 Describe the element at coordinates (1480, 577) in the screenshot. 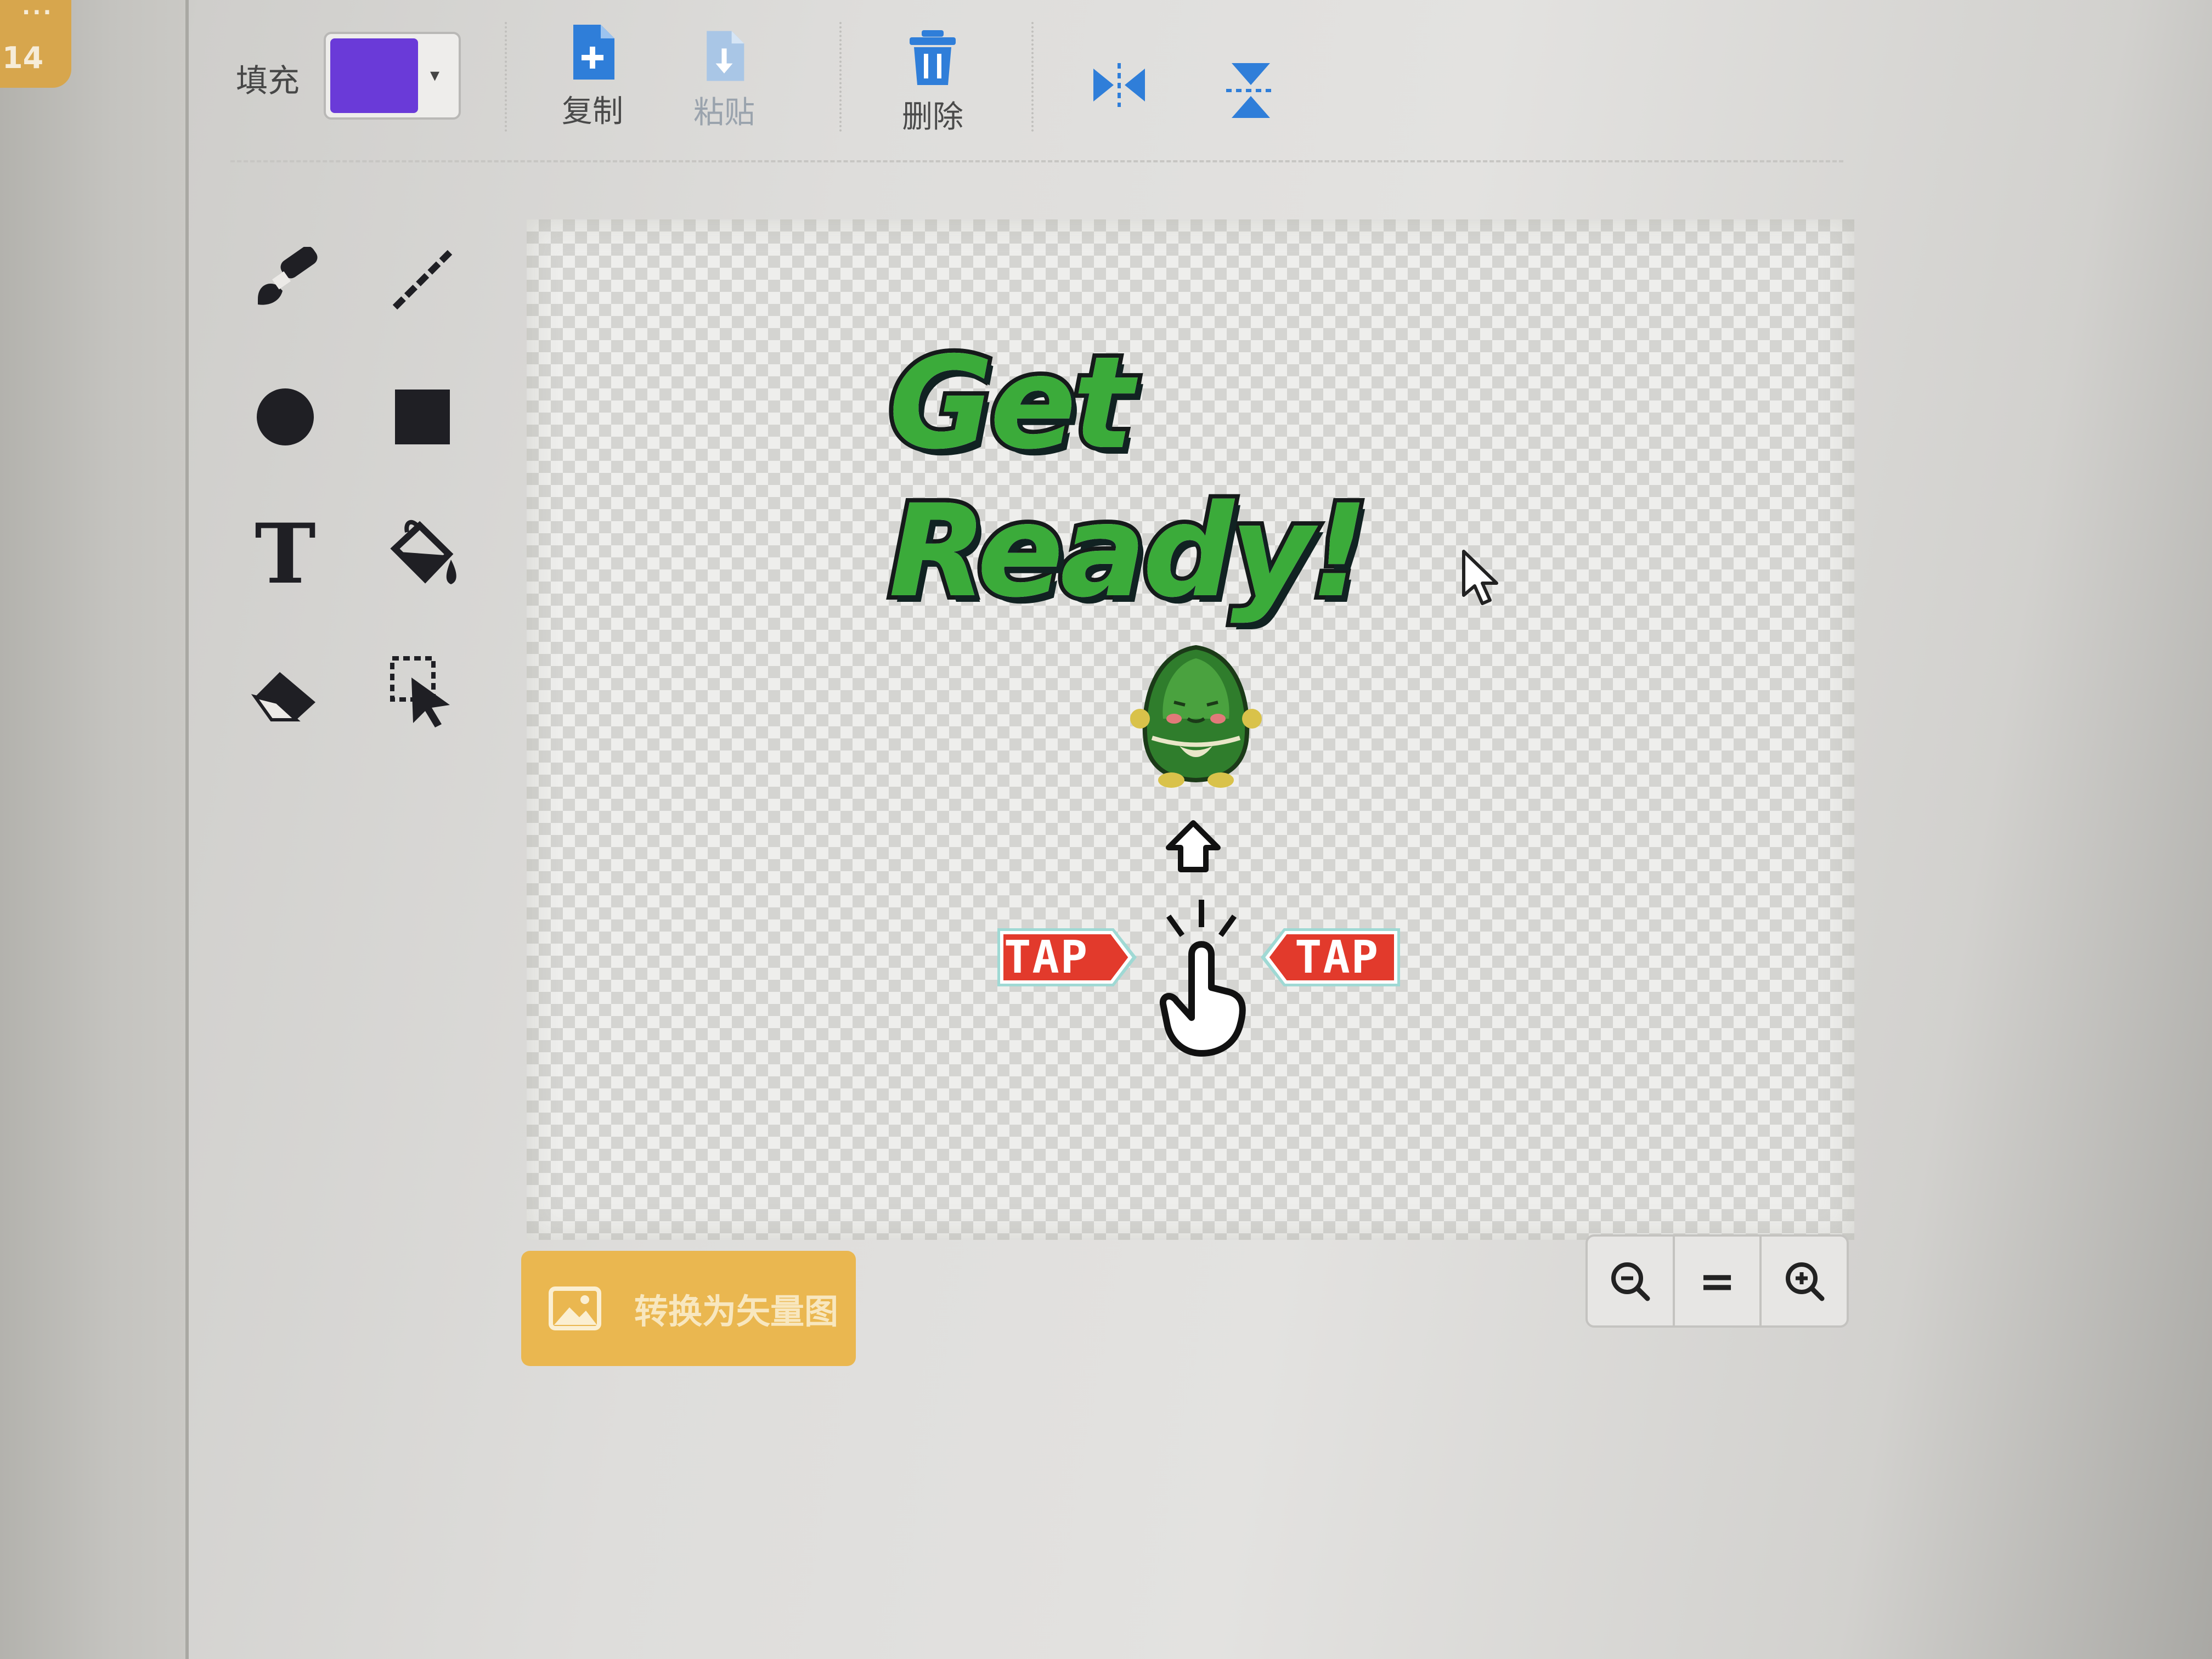

I see `mouse-pointer-icon` at that location.